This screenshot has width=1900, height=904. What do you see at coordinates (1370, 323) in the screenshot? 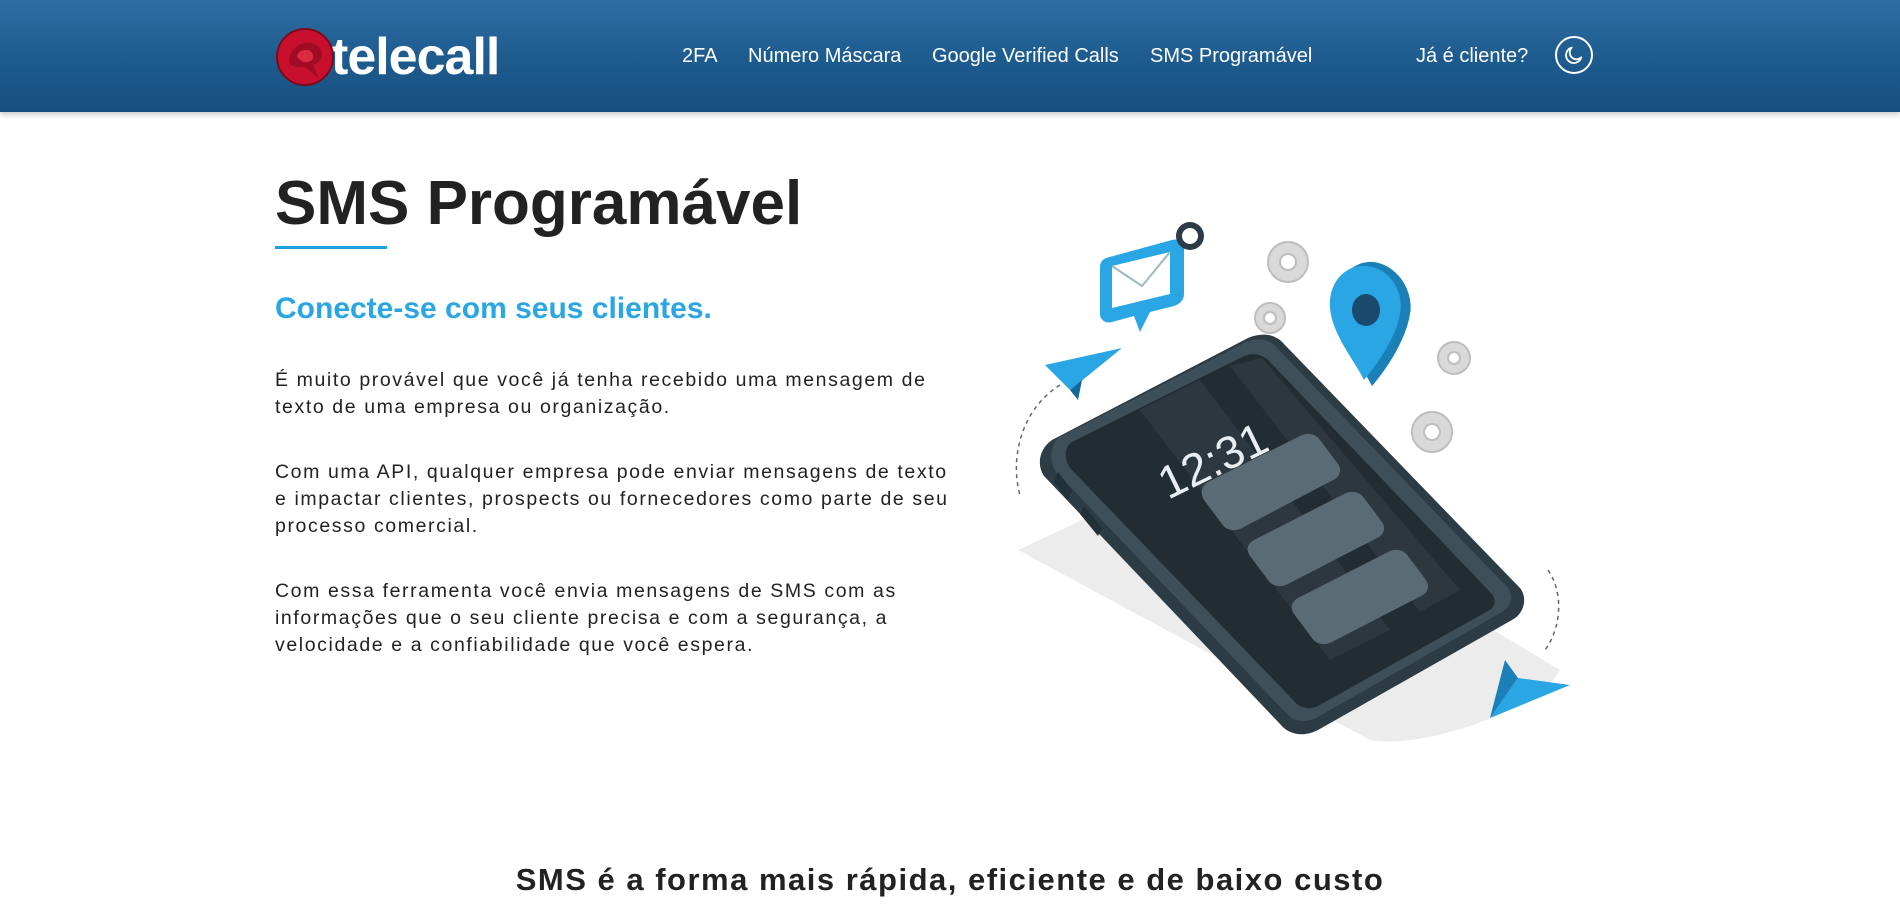
I see `location-pin-icon` at bounding box center [1370, 323].